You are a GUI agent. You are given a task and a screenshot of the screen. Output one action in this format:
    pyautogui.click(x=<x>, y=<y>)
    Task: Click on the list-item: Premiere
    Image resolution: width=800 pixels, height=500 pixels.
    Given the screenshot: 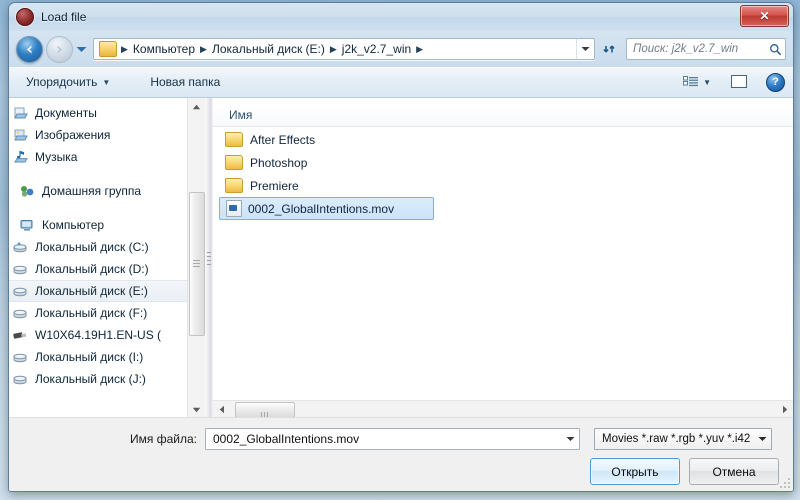 What is the action you would take?
    pyautogui.click(x=503, y=185)
    